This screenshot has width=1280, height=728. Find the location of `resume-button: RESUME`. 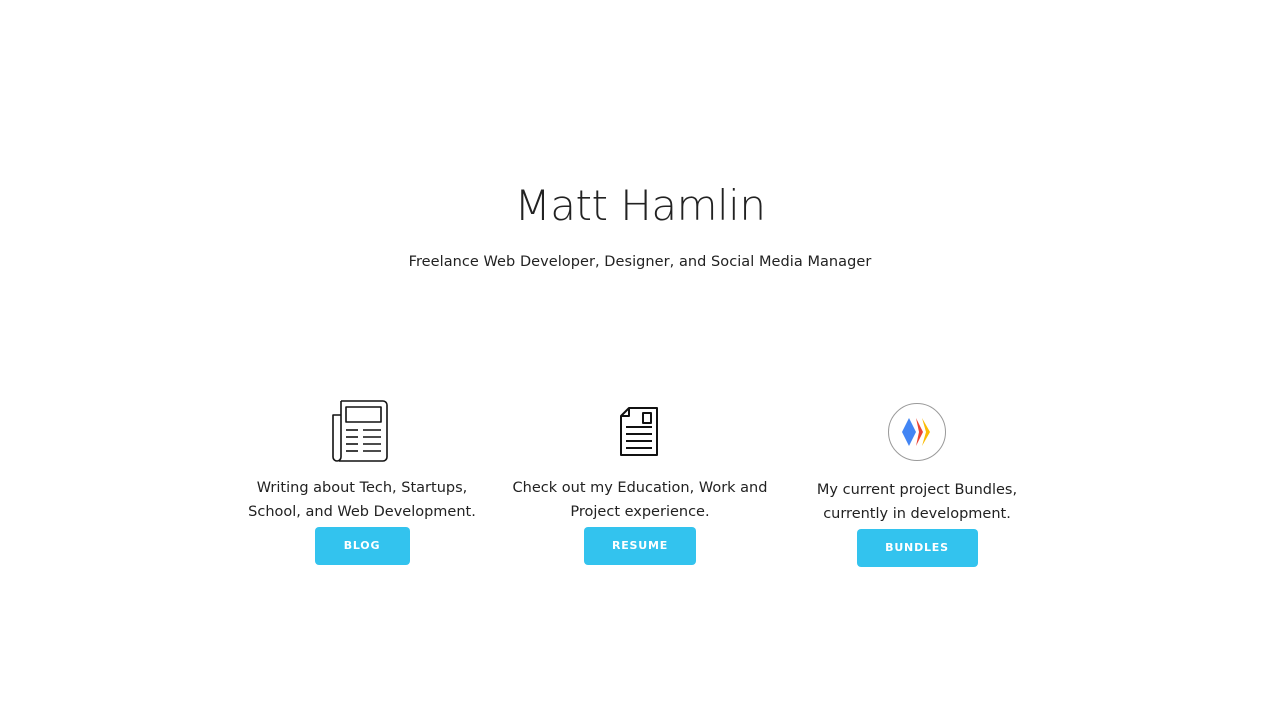

resume-button: RESUME is located at coordinates (640, 546).